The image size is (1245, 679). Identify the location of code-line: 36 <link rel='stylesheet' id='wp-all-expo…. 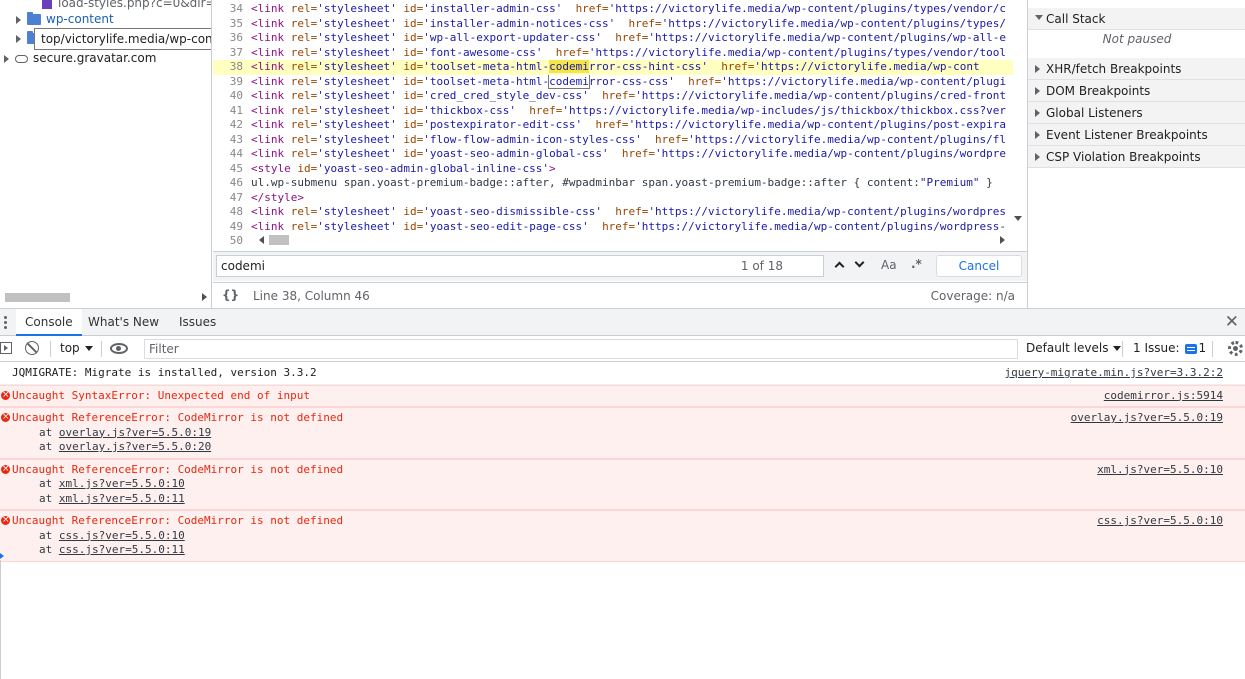
(613, 38).